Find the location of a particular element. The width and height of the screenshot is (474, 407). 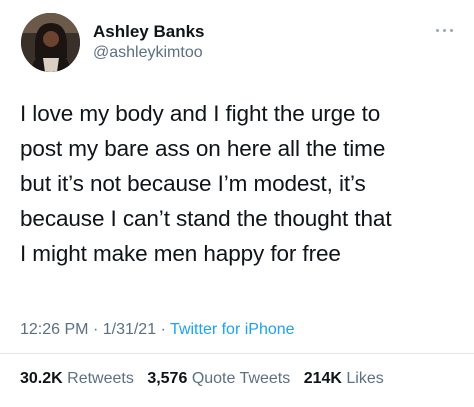

quote-tweets-label: Quote Tweets is located at coordinates (241, 378).